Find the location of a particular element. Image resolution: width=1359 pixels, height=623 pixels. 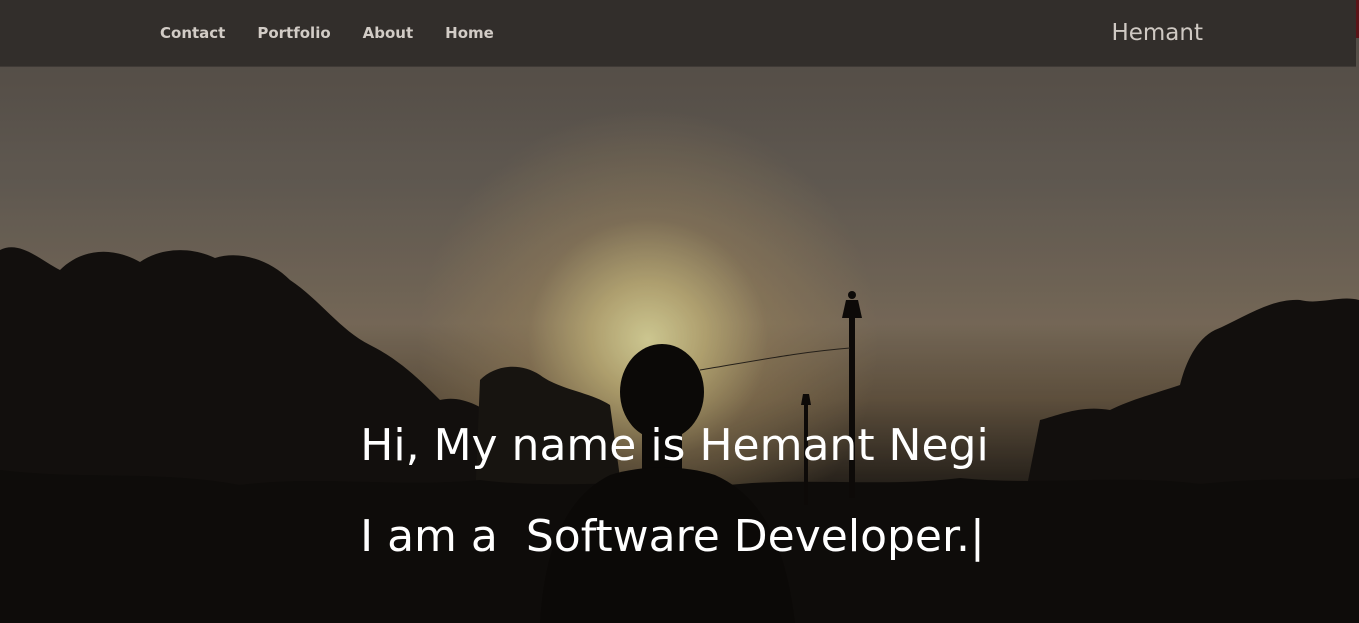

top-navbar: Contact Portfolio About Home Hemant is located at coordinates (678, 33).